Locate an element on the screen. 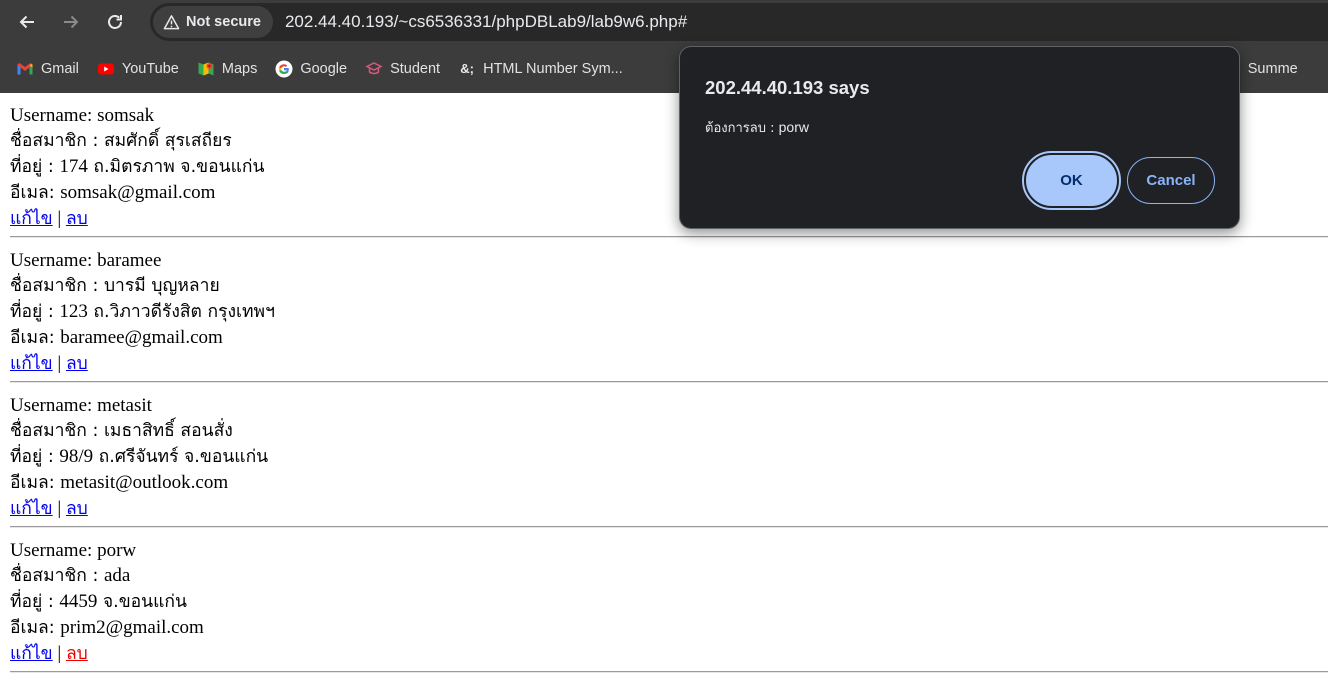  username-value: baramee is located at coordinates (129, 260).